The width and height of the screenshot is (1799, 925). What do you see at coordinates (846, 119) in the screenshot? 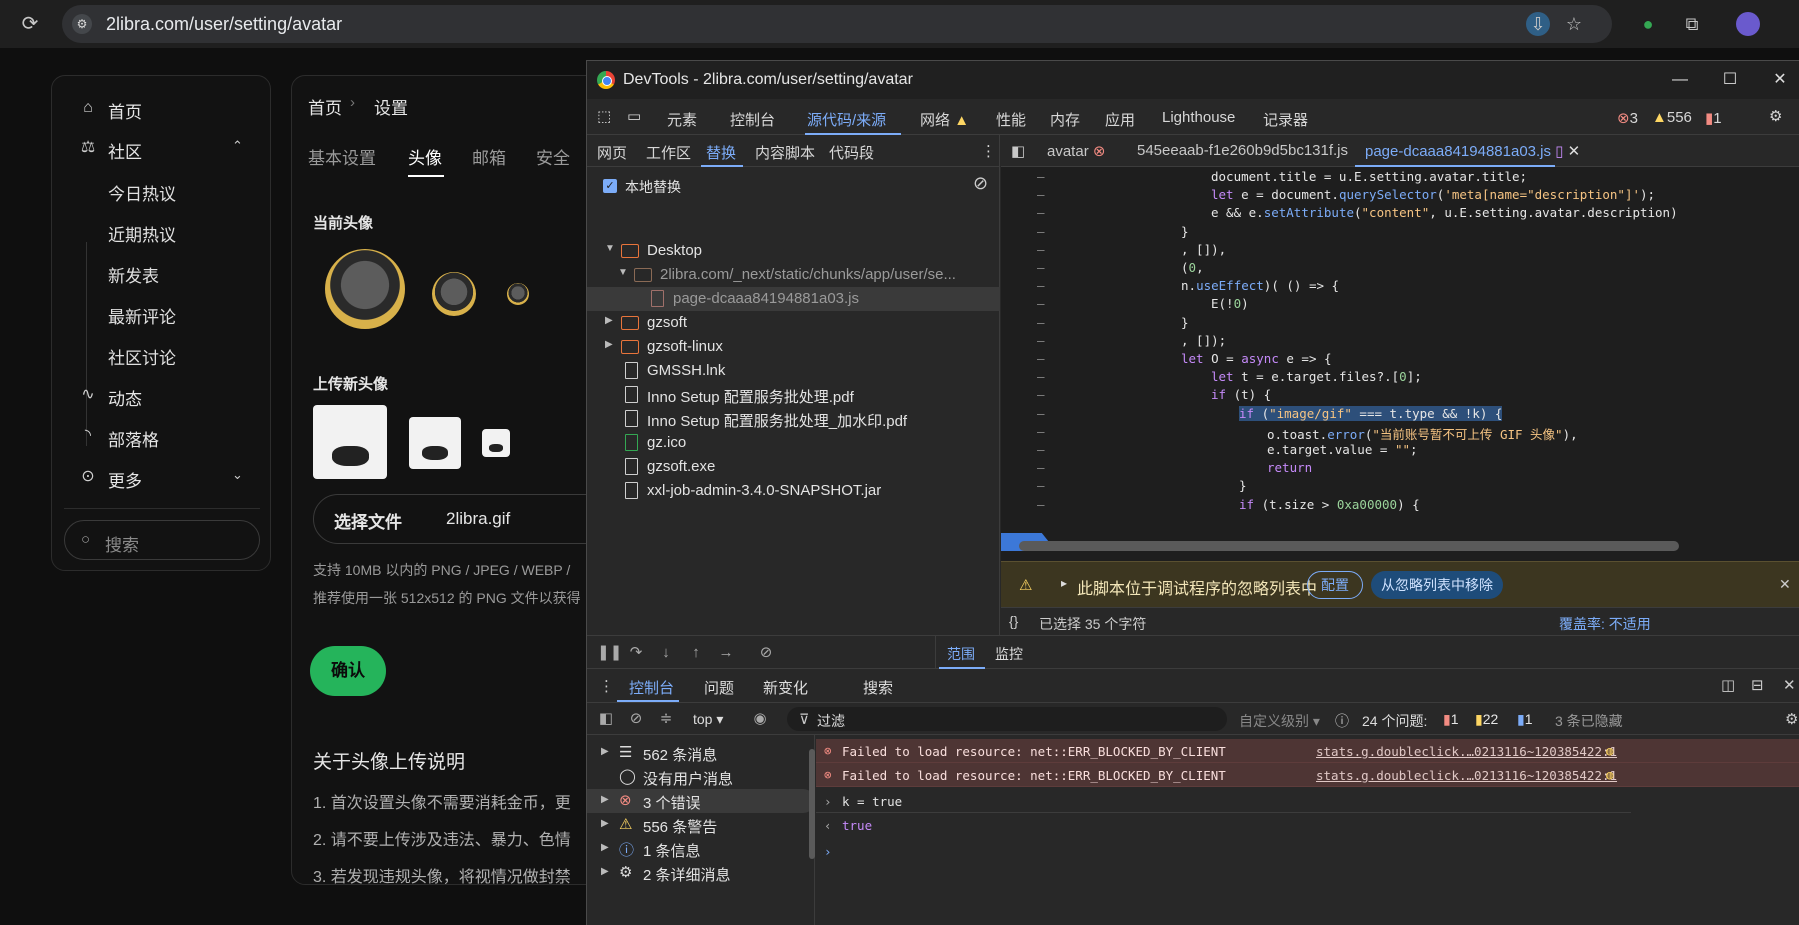
I see `tab-sources: 源代码/来源` at bounding box center [846, 119].